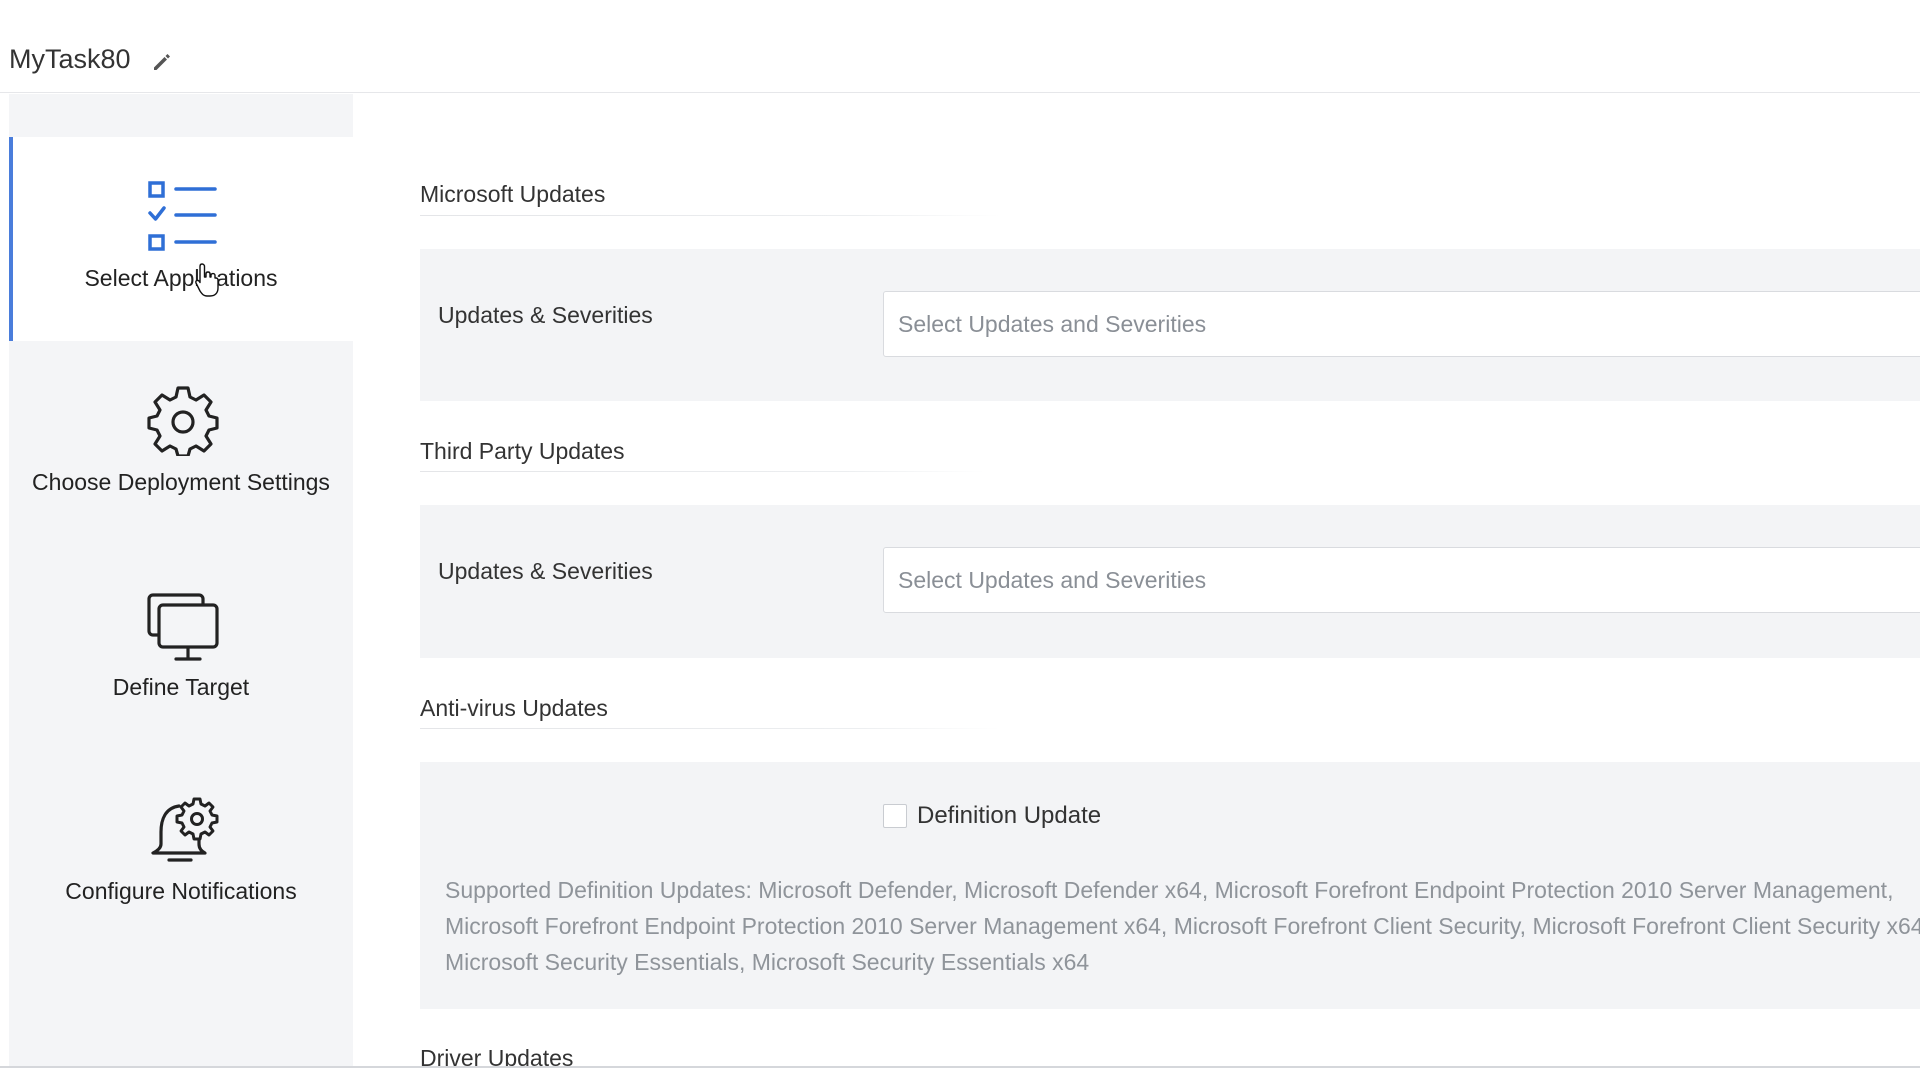  I want to click on task-header: MyTask80, so click(960, 46).